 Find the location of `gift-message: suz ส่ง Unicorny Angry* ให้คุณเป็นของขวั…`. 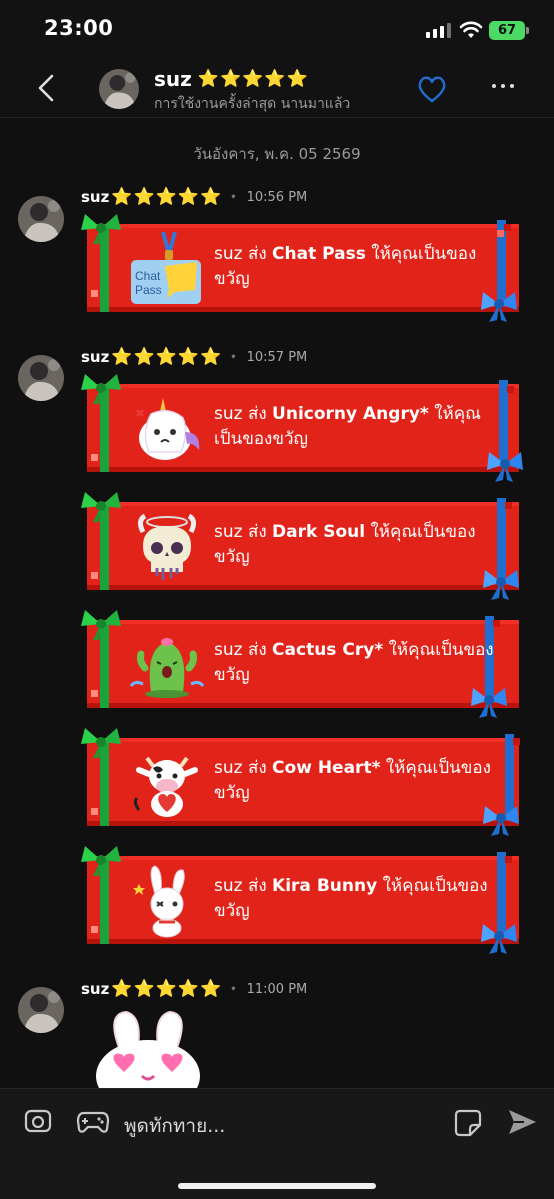

gift-message: suz ส่ง Unicorny Angry* ให้คุณเป็นของขวั… is located at coordinates (359, 427).